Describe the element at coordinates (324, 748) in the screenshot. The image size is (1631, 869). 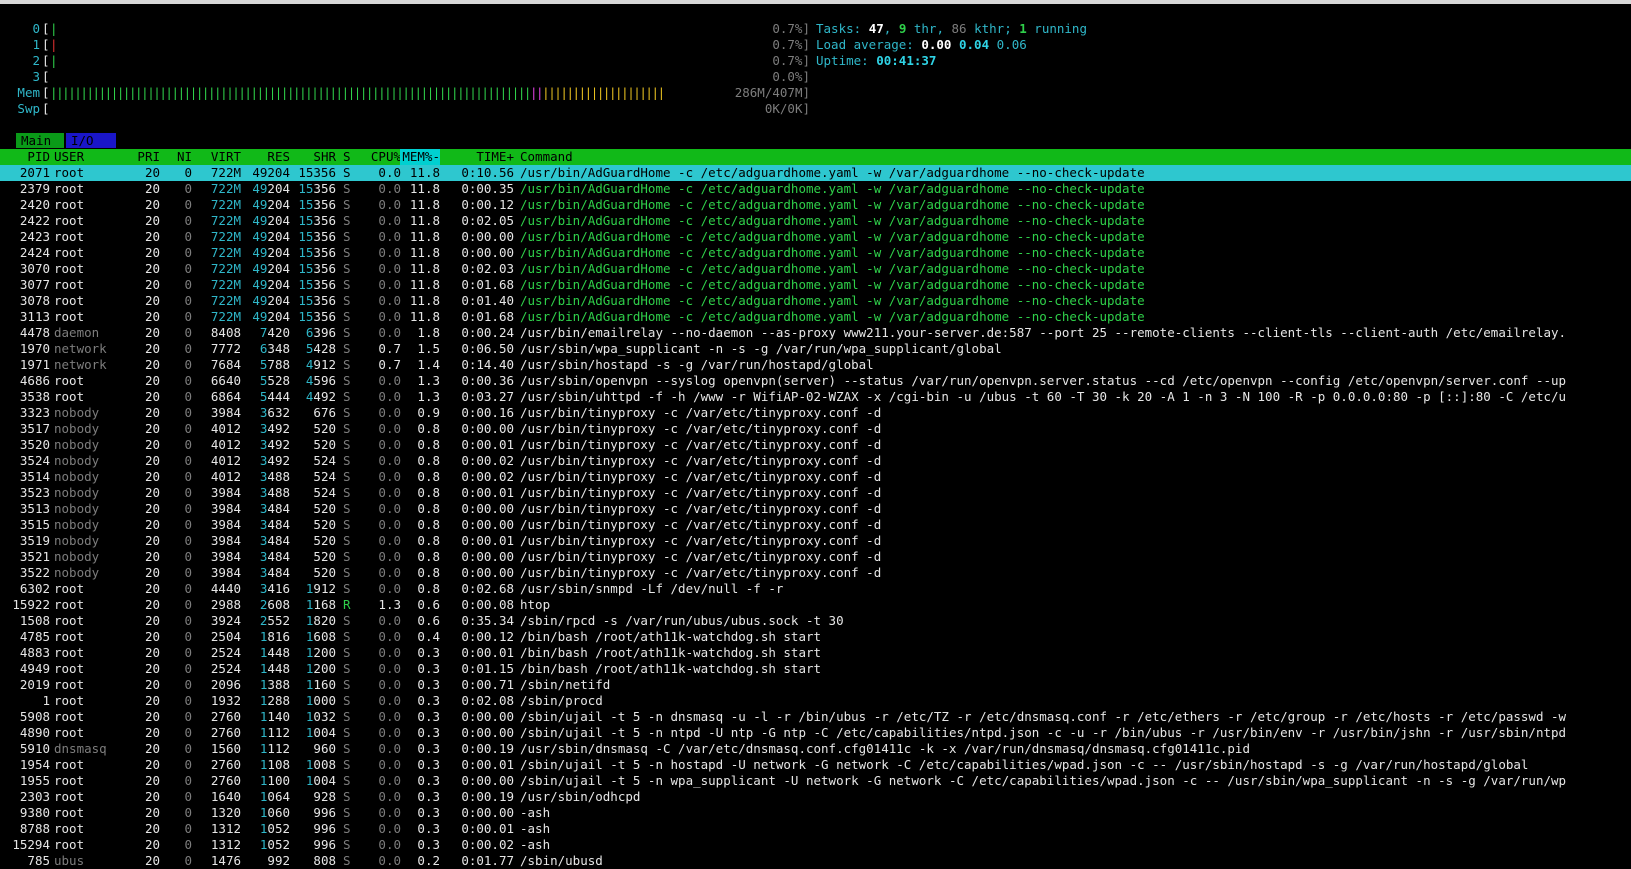
I see `cell-shr: 960` at that location.